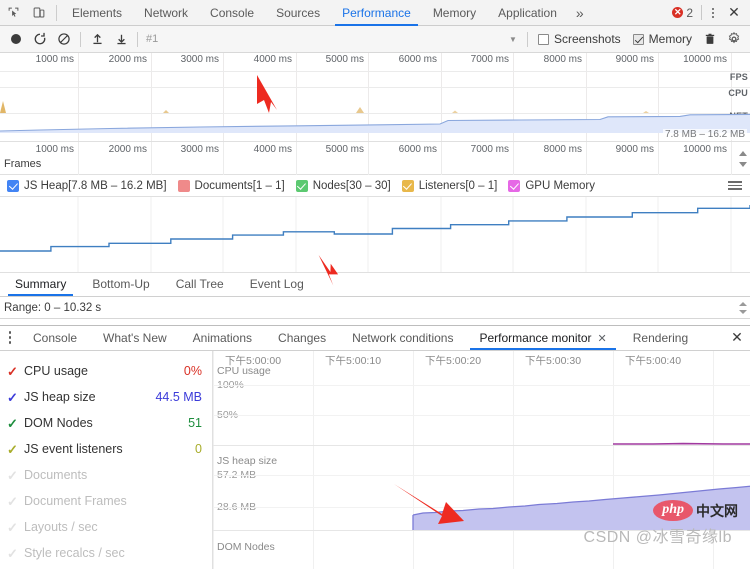  Describe the element at coordinates (10, 337) in the screenshot. I see `drawer-menu-icon` at that location.